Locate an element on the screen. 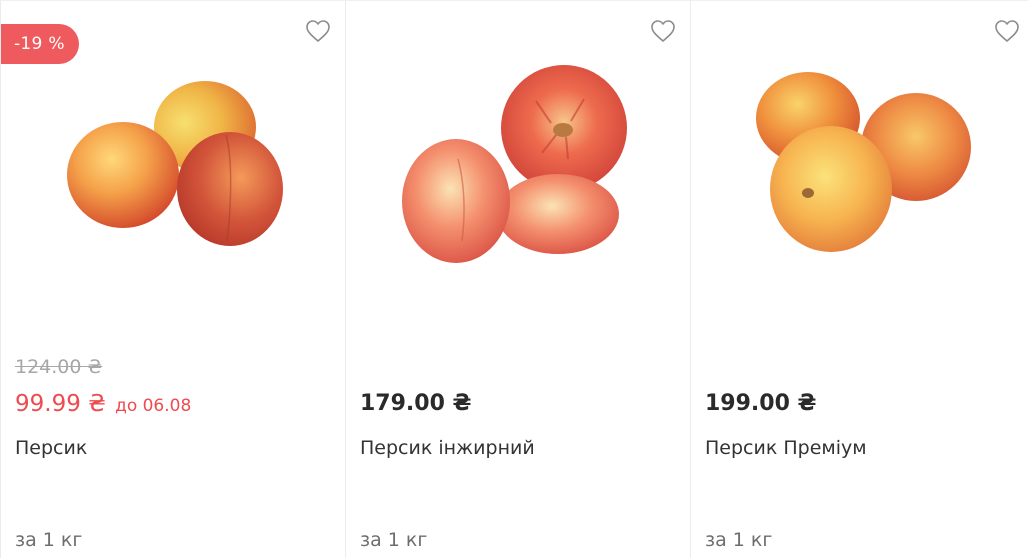  price-row: 199.00 ₴ is located at coordinates (760, 403).